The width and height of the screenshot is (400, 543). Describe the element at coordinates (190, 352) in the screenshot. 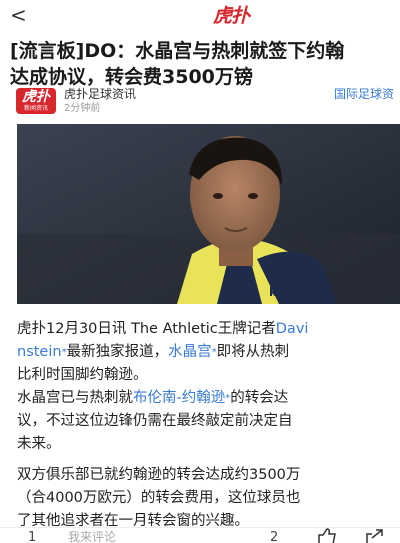

I see `team-link-crystal-palace: 水晶宫` at that location.